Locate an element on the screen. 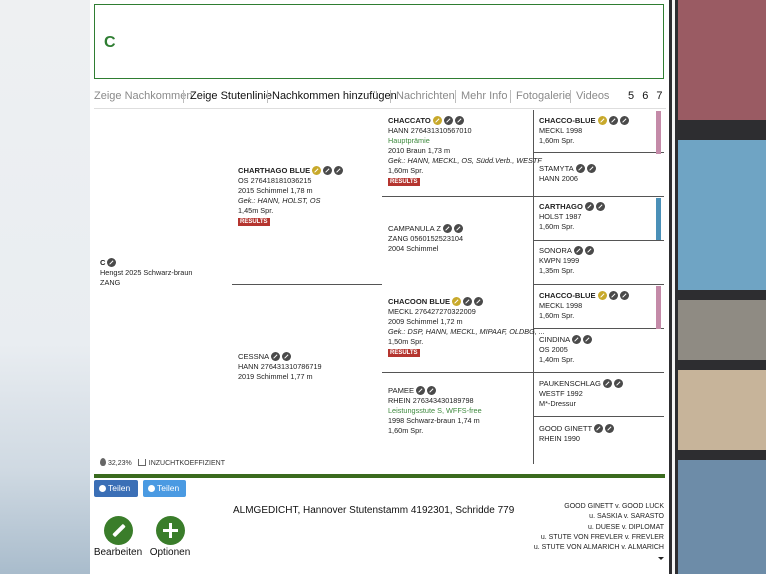 This screenshot has height=574, width=766. horse-details: 2015 Schimmel 1,78 m is located at coordinates (275, 190).